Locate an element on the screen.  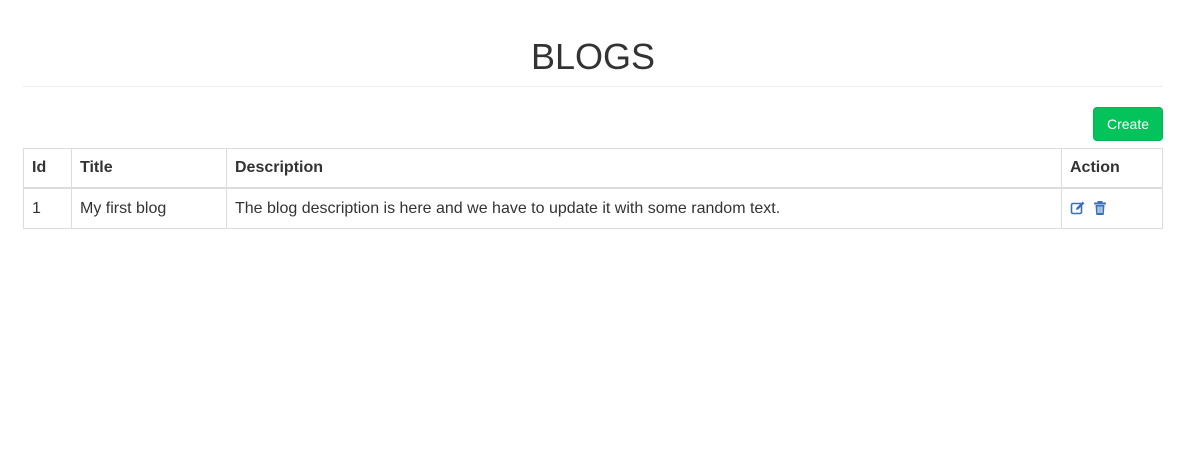
column-header-title: Title is located at coordinates (149, 168).